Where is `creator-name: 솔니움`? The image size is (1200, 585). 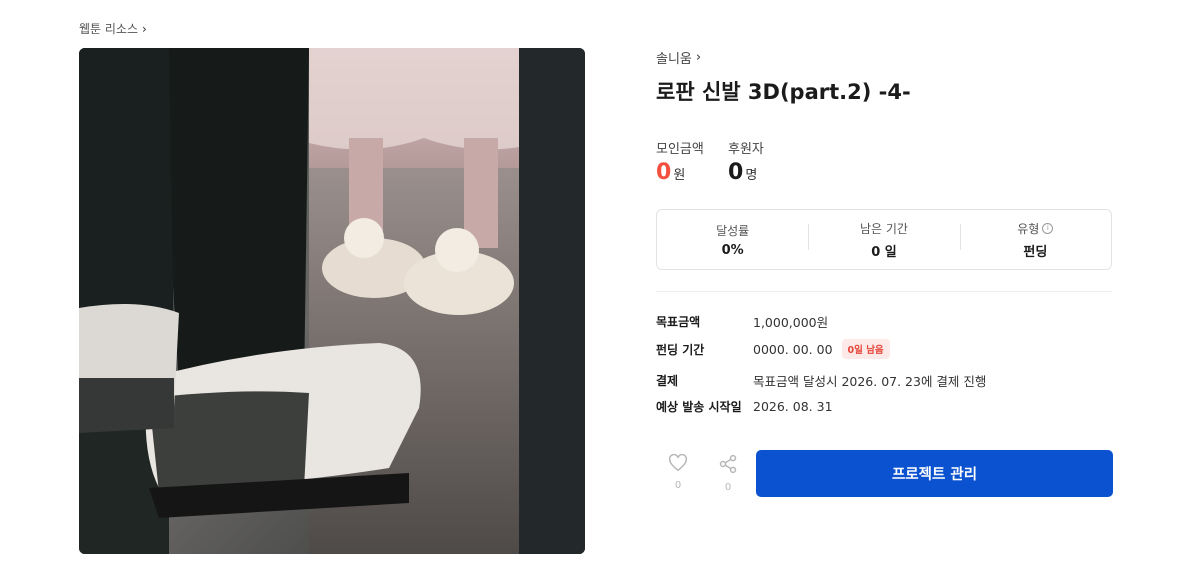
creator-name: 솔니움 is located at coordinates (674, 57).